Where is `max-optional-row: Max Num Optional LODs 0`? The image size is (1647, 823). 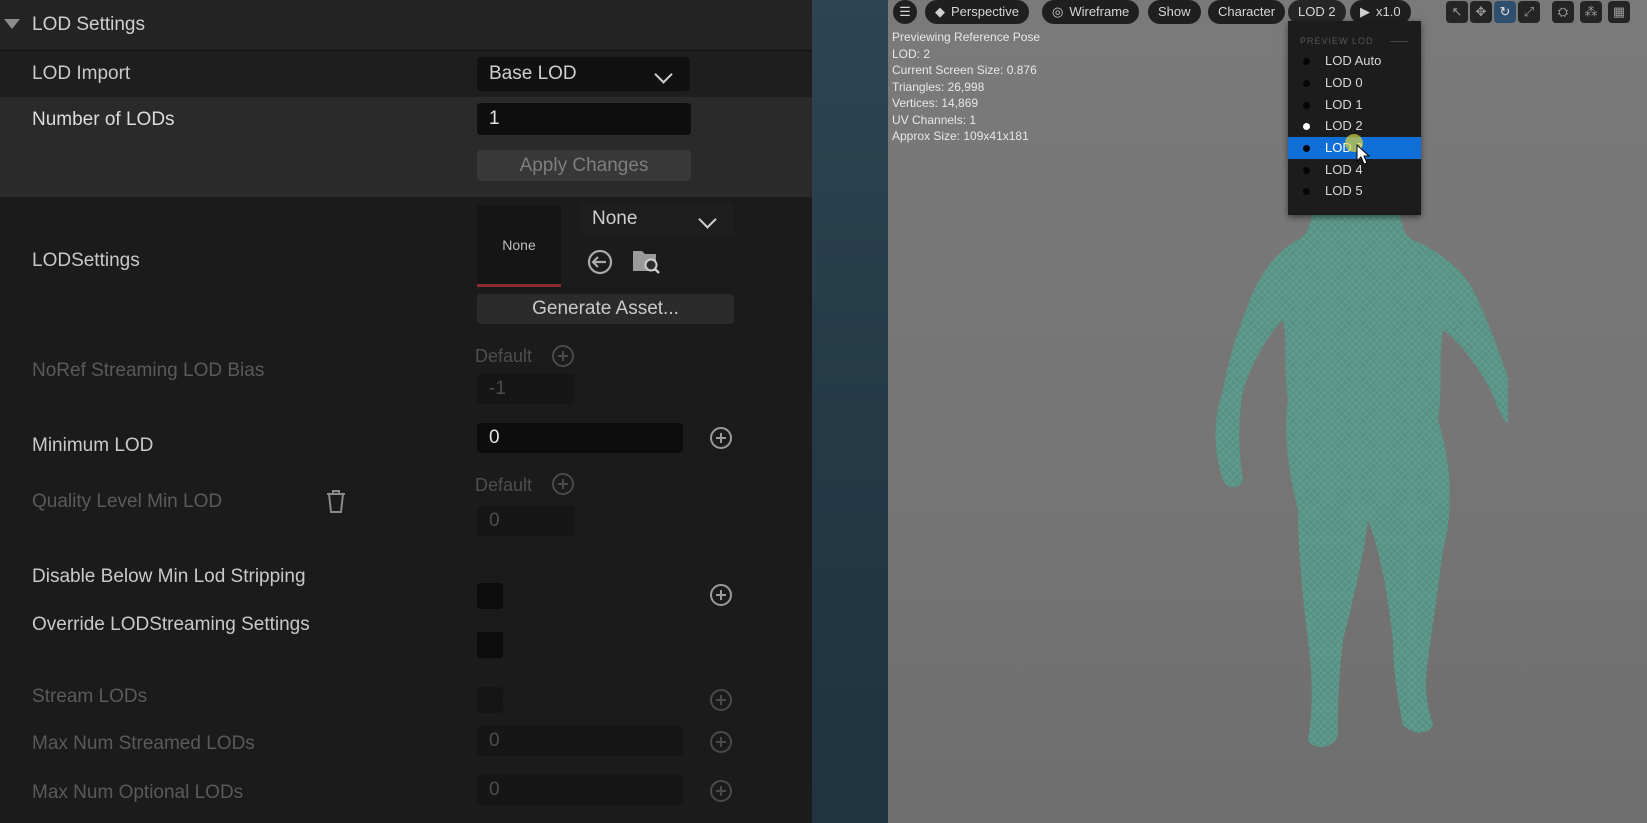
max-optional-row: Max Num Optional LODs 0 is located at coordinates (406, 799).